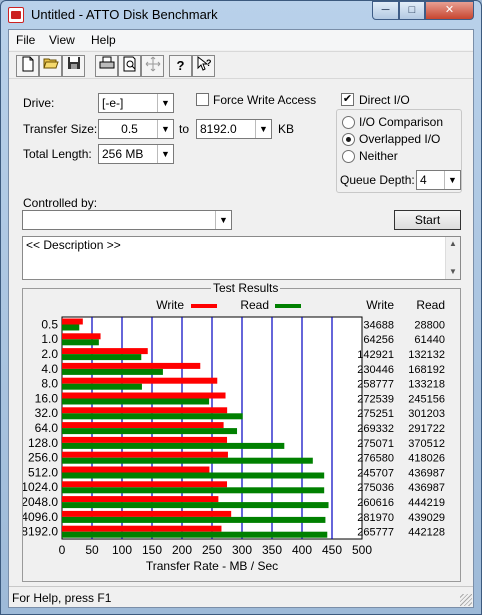 Image resolution: width=482 pixels, height=615 pixels. Describe the element at coordinates (375, 355) in the screenshot. I see `table-write-value: 142921` at that location.